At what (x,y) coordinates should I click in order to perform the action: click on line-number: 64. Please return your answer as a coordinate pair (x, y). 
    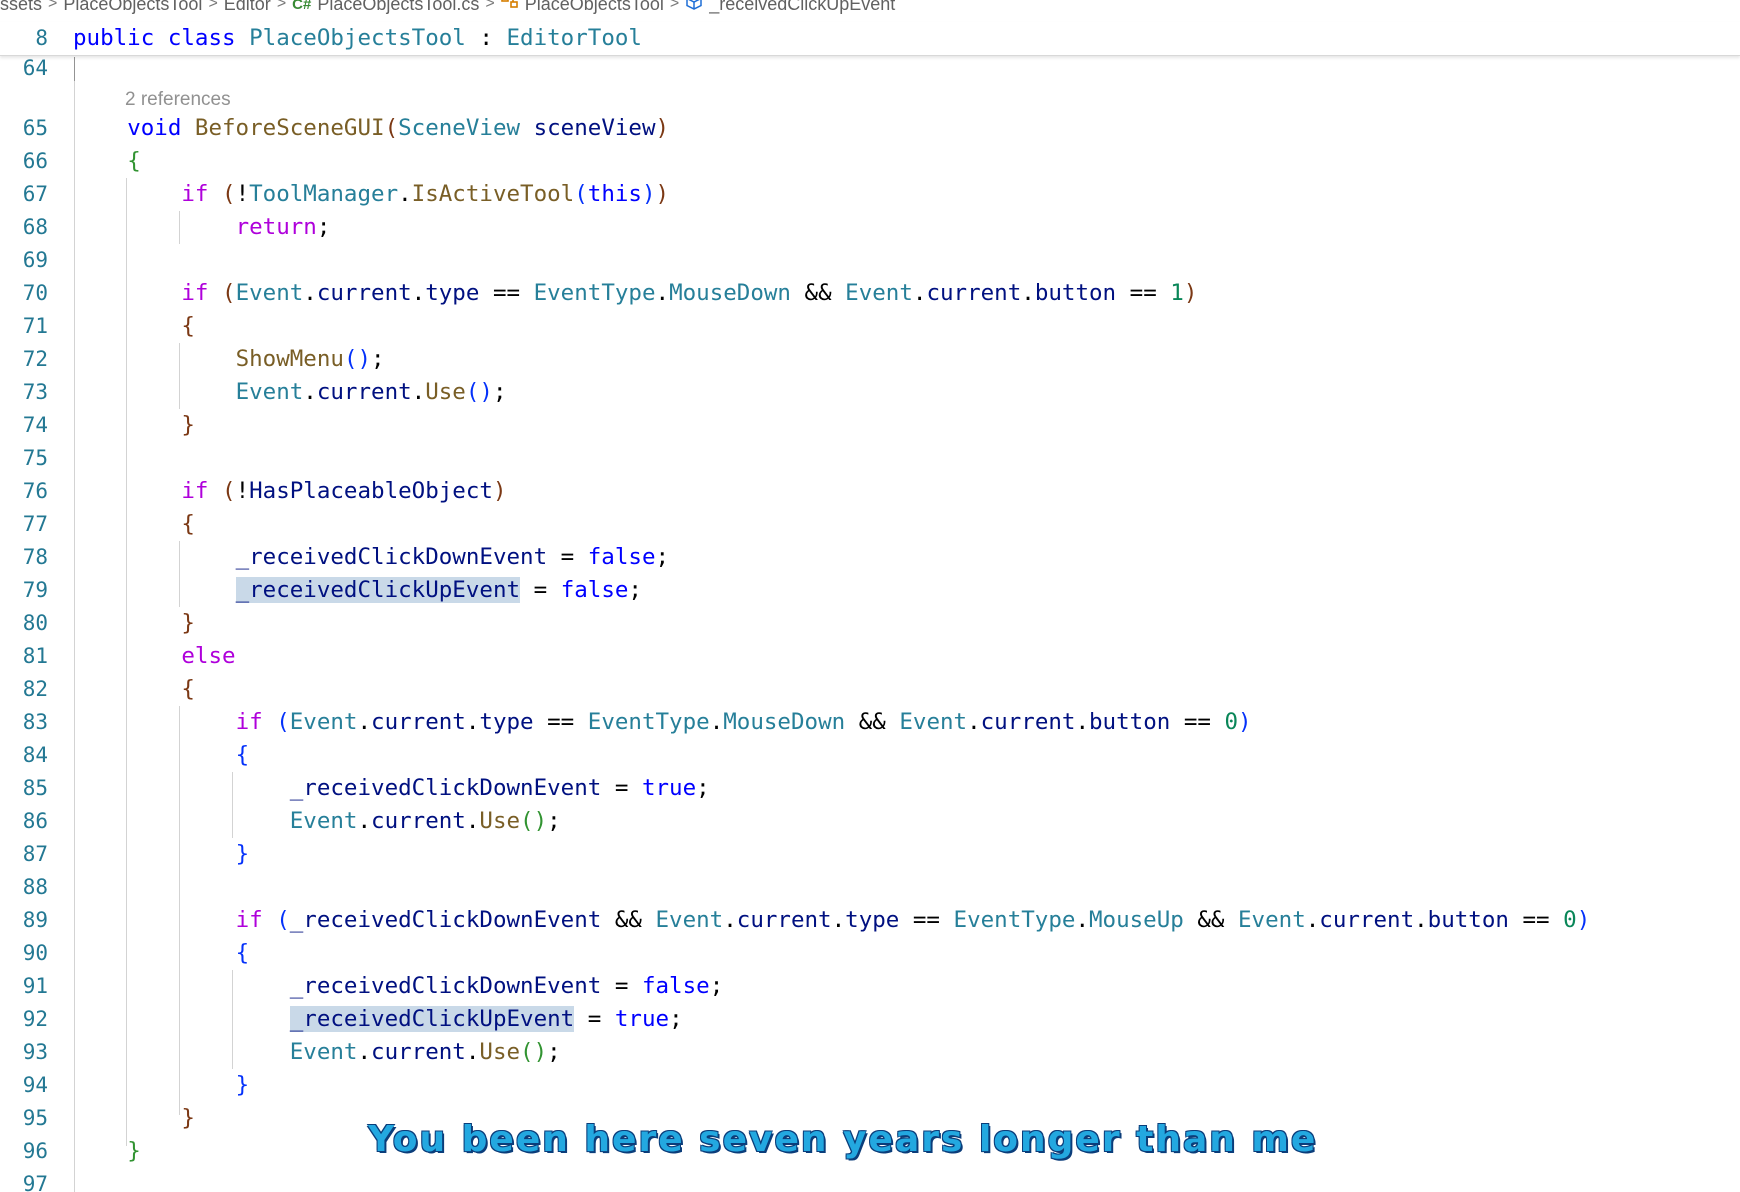
    Looking at the image, I should click on (35, 68).